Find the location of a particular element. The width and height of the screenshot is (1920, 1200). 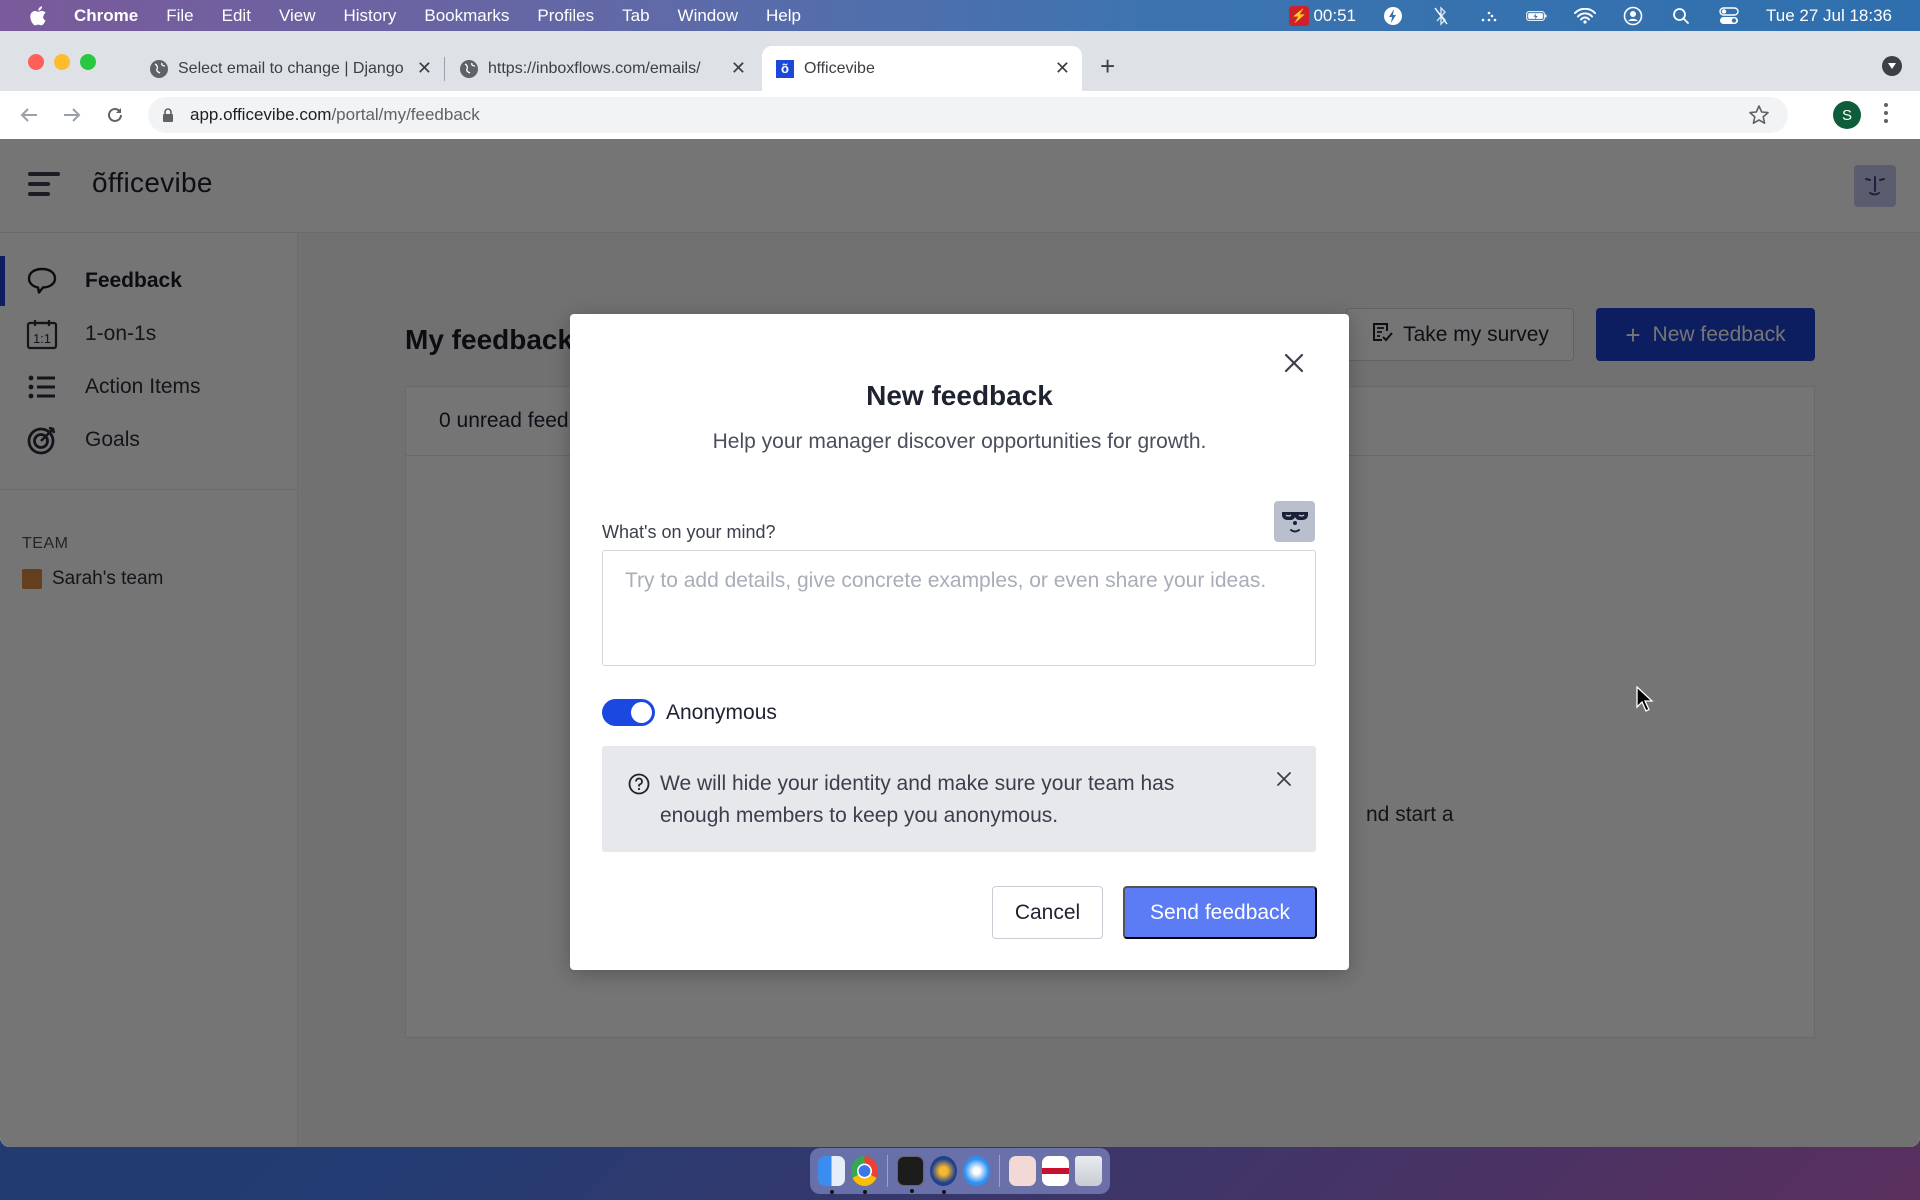

modal-title: New feedback is located at coordinates (959, 395).